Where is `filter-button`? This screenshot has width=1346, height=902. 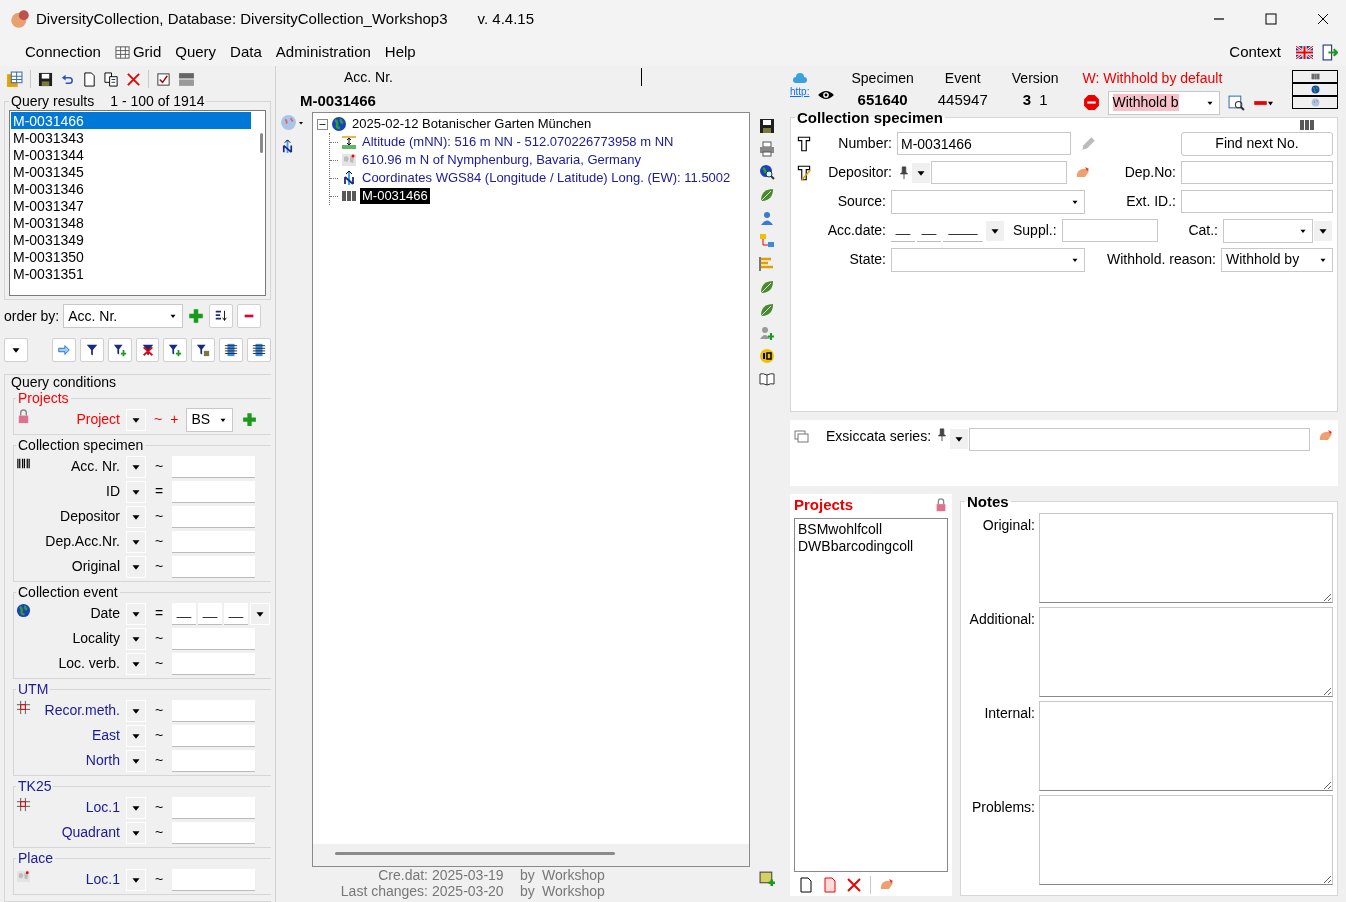 filter-button is located at coordinates (91, 350).